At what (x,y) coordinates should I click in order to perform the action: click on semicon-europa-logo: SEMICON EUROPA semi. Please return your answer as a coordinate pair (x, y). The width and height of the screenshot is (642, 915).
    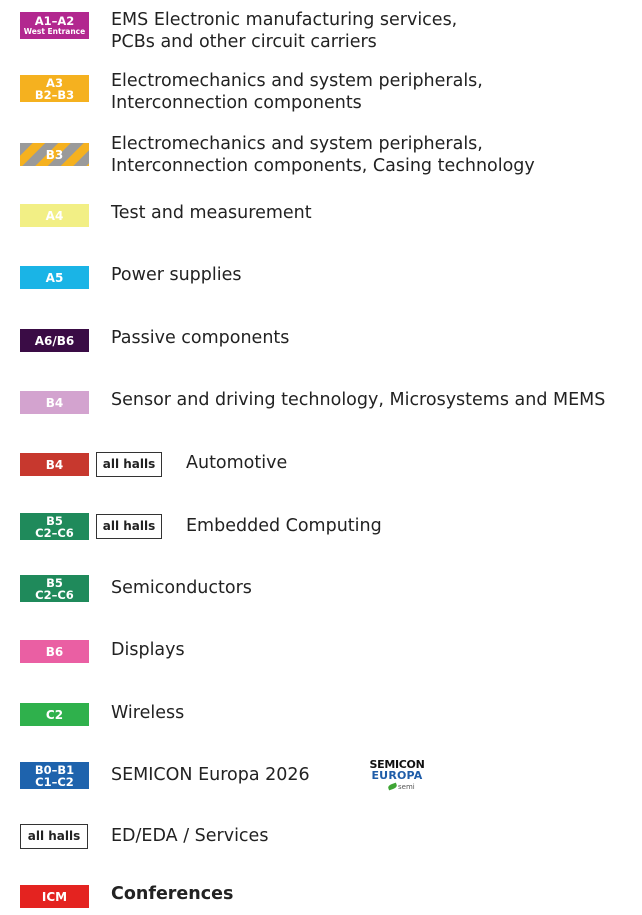
    Looking at the image, I should click on (397, 777).